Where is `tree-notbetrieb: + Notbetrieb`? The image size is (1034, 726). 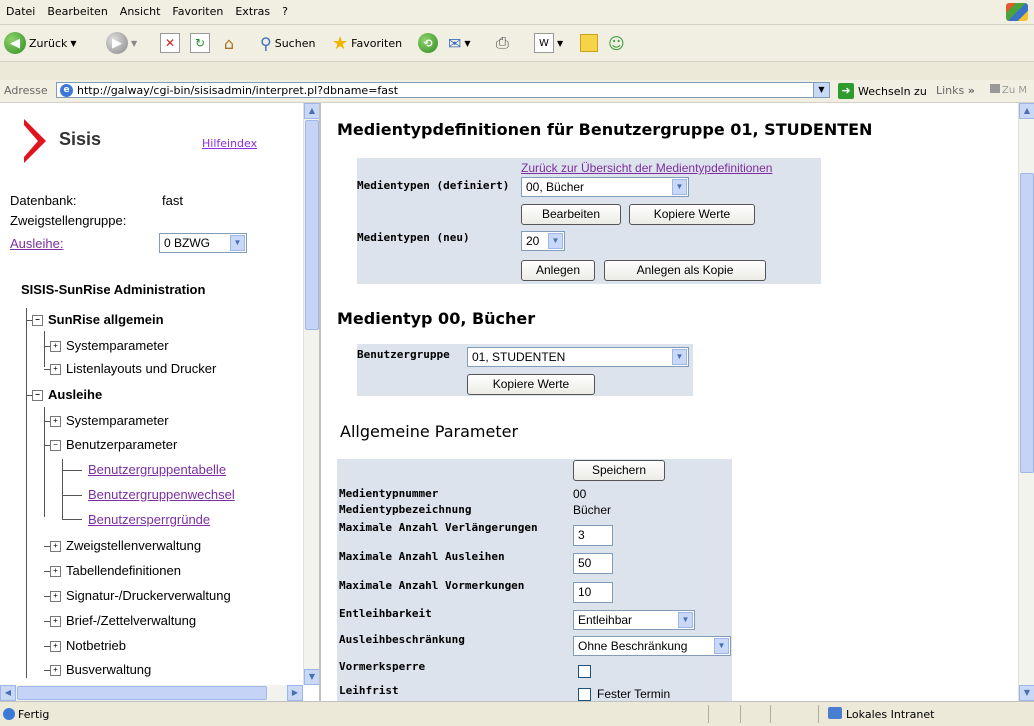
tree-notbetrieb: + Notbetrieb is located at coordinates (85, 645).